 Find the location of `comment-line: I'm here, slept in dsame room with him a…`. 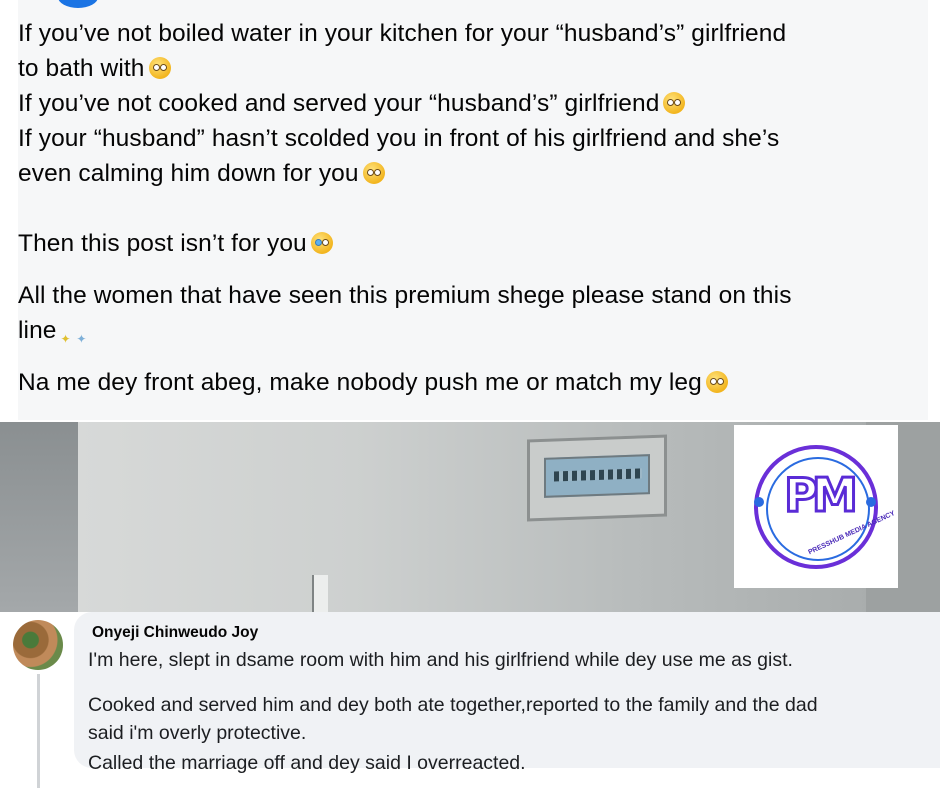

comment-line: I'm here, slept in dsame room with him a… is located at coordinates (440, 660).